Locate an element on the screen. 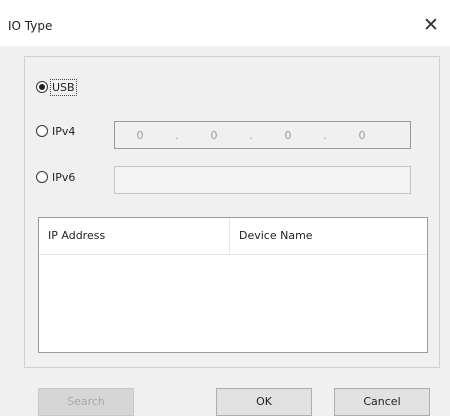  ipv4-octet-4: 0 is located at coordinates (362, 135).